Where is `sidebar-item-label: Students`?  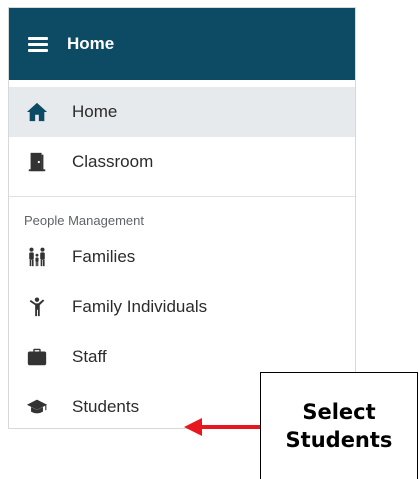 sidebar-item-label: Students is located at coordinates (106, 406).